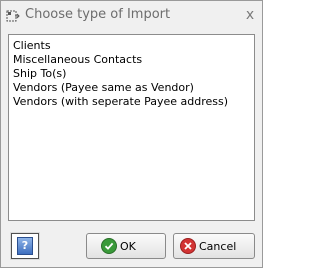 The height and width of the screenshot is (270, 320). I want to click on title-bar: Choose type of Import x, so click(132, 15).